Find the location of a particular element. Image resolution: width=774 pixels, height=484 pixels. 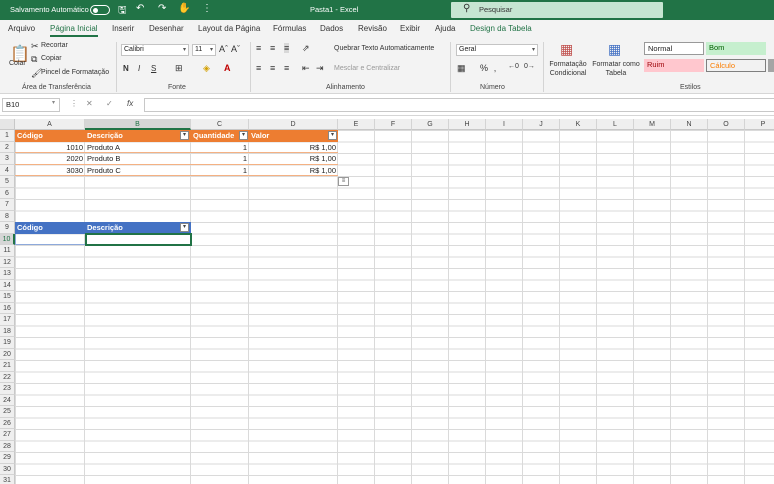

column-header-a: A is located at coordinates (50, 124).